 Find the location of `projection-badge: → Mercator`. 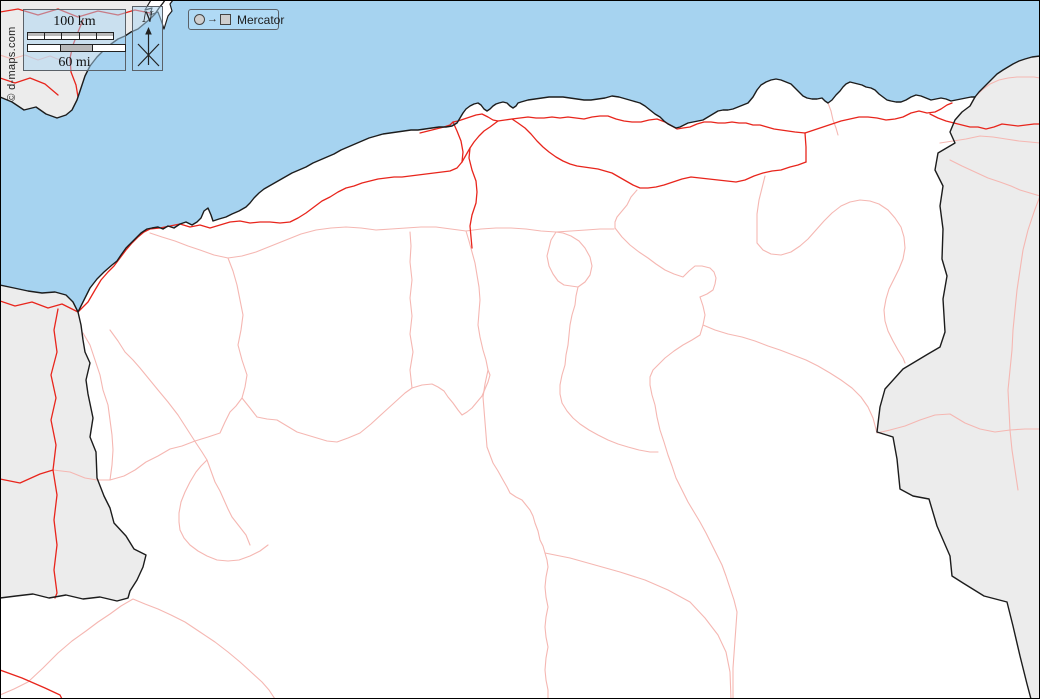

projection-badge: → Mercator is located at coordinates (236, 19).